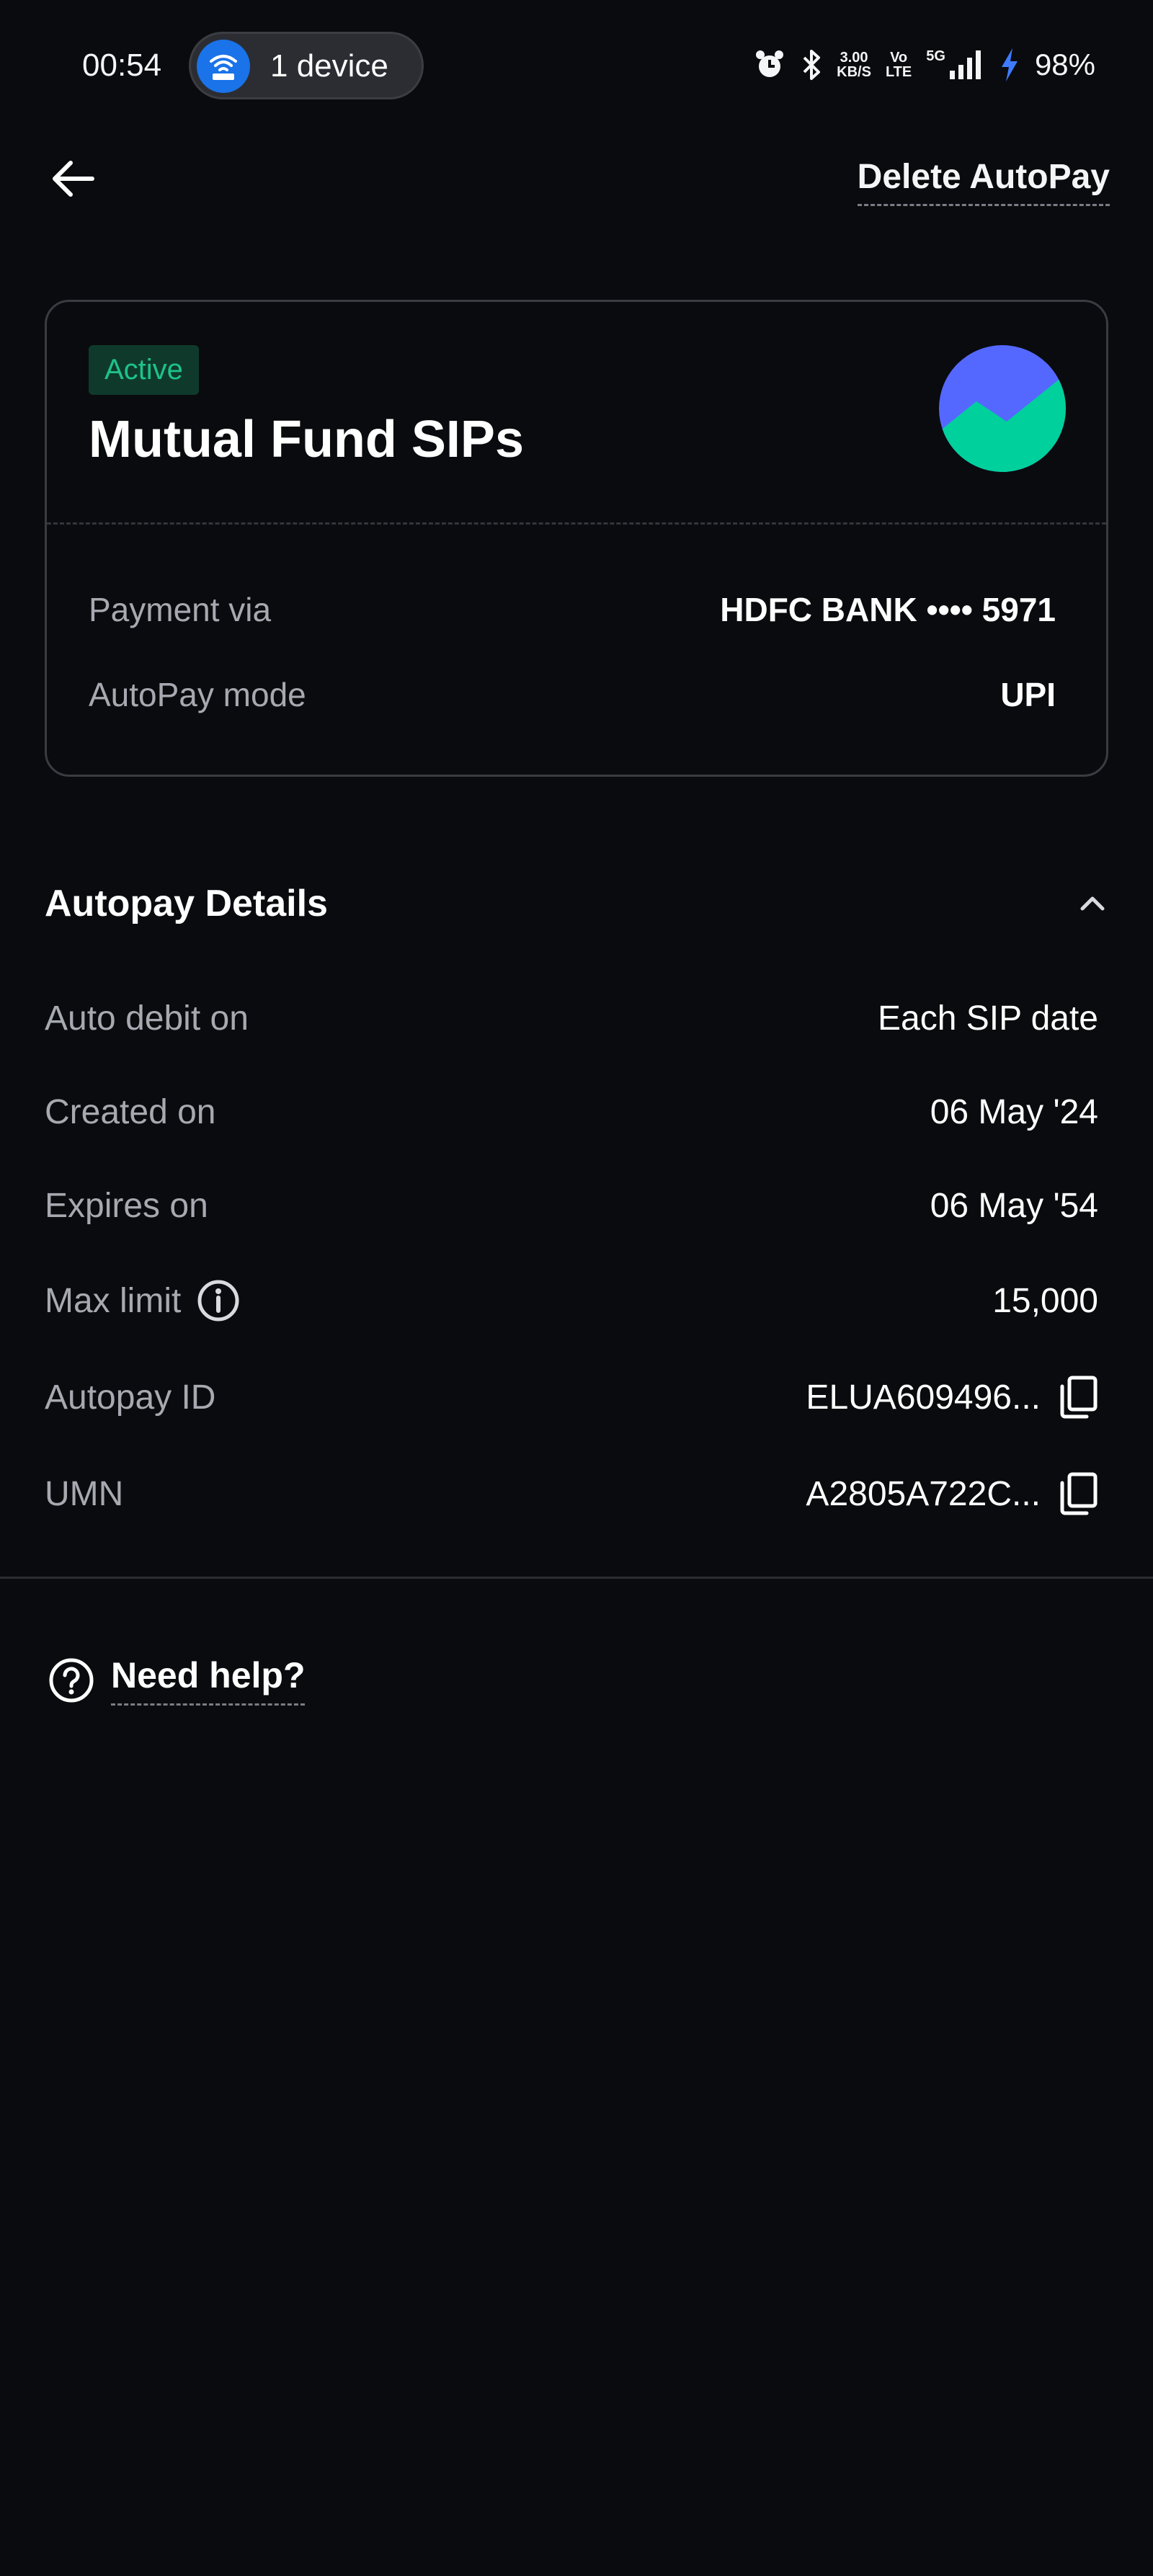 This screenshot has width=1153, height=2576. I want to click on signal-icon: 5G, so click(955, 65).